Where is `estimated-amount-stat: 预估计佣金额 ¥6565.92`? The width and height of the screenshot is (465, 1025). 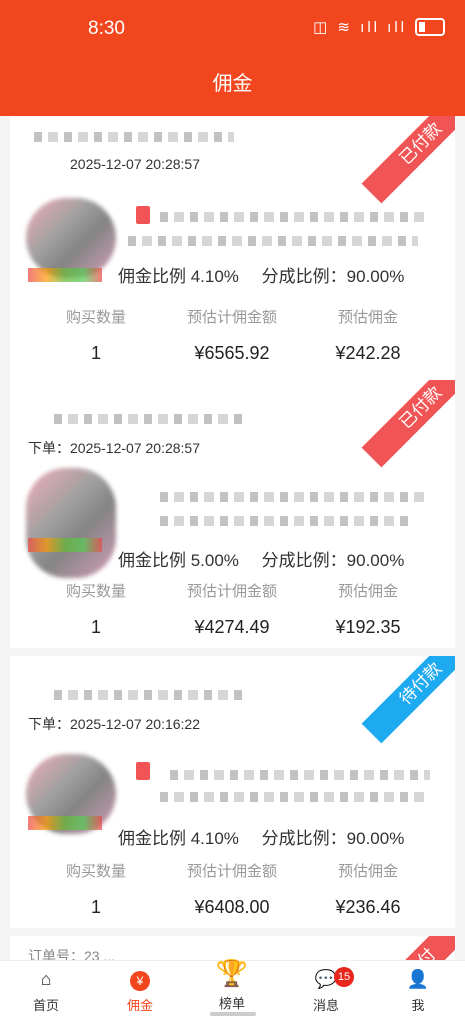 estimated-amount-stat: 预估计佣金额 ¥6565.92 is located at coordinates (232, 335).